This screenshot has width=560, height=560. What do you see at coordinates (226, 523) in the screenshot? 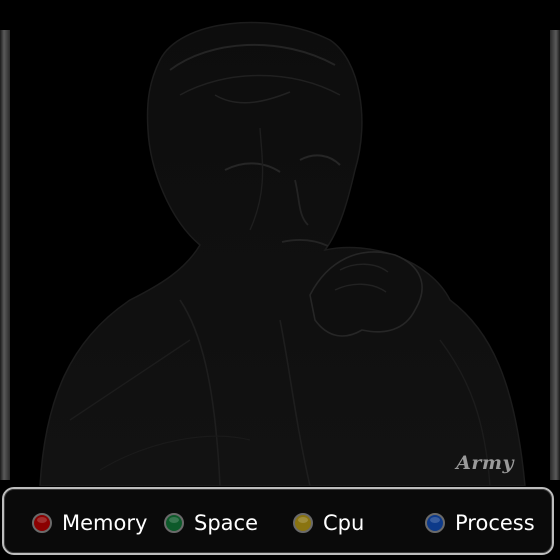
I see `space-label: Space` at bounding box center [226, 523].